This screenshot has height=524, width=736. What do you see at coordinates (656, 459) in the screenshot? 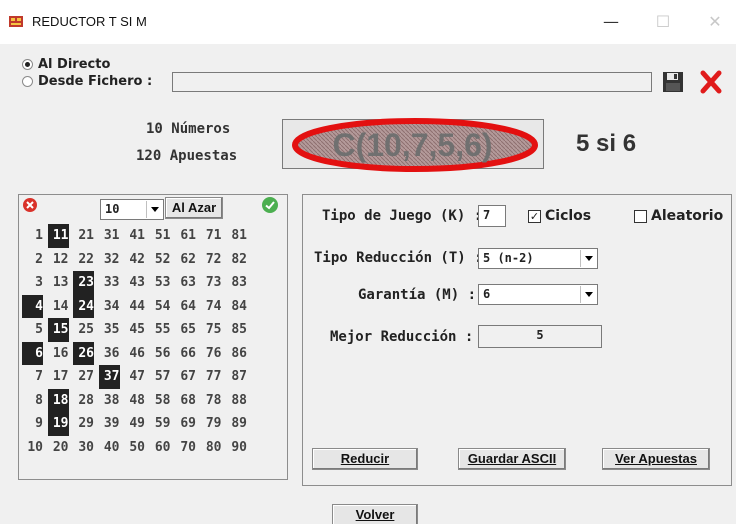
I see `view-bets-button: Ver Apuestas` at bounding box center [656, 459].